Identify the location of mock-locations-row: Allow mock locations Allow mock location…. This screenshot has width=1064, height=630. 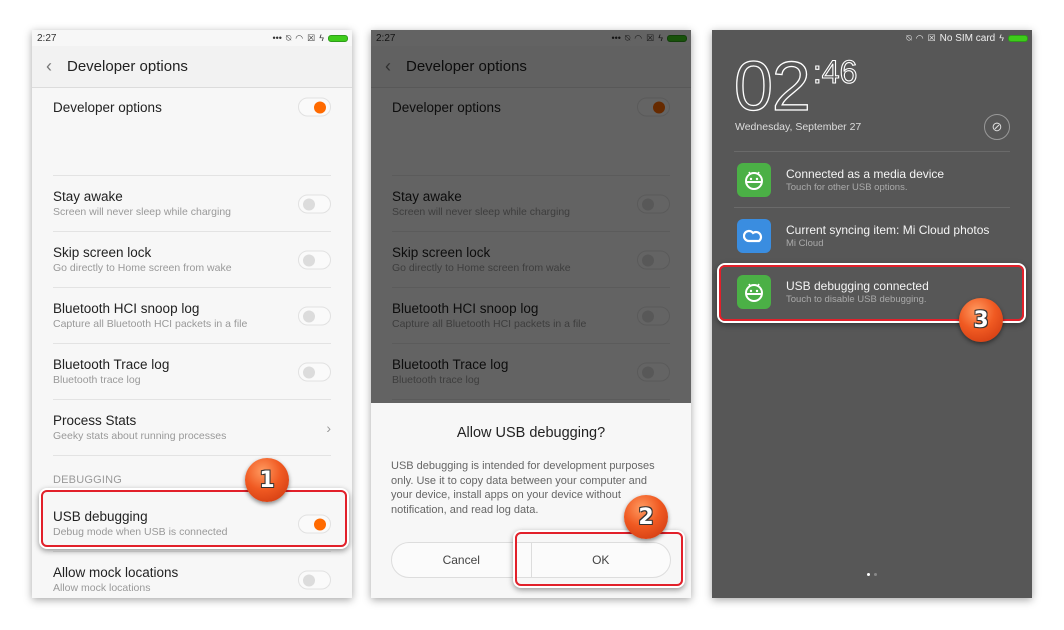
(192, 575).